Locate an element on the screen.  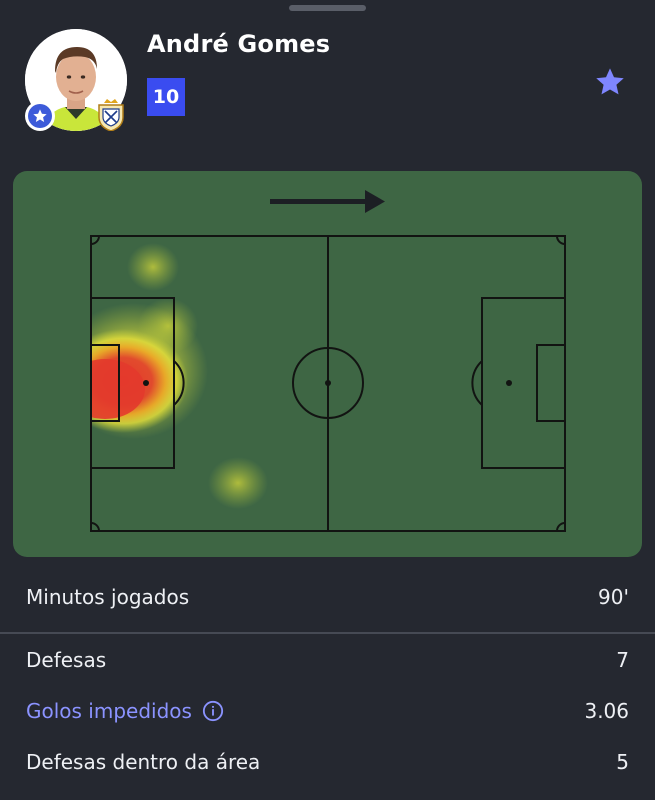
follow-star-button is located at coordinates (610, 82).